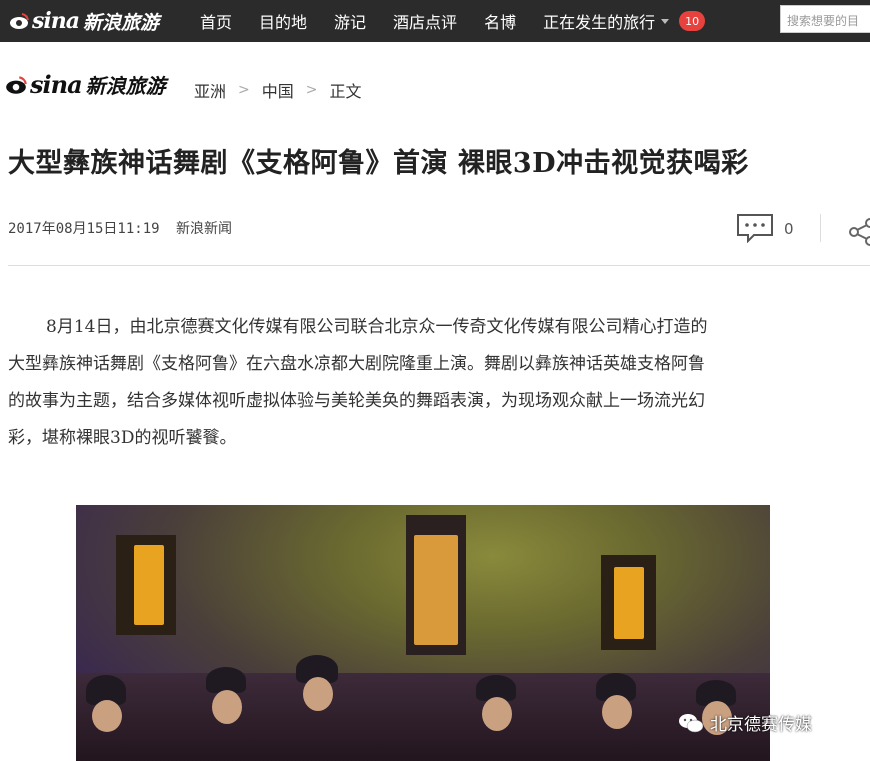 This screenshot has width=870, height=761. I want to click on sina-travel-logo-secondary: sina 新浪旅游, so click(85, 84).